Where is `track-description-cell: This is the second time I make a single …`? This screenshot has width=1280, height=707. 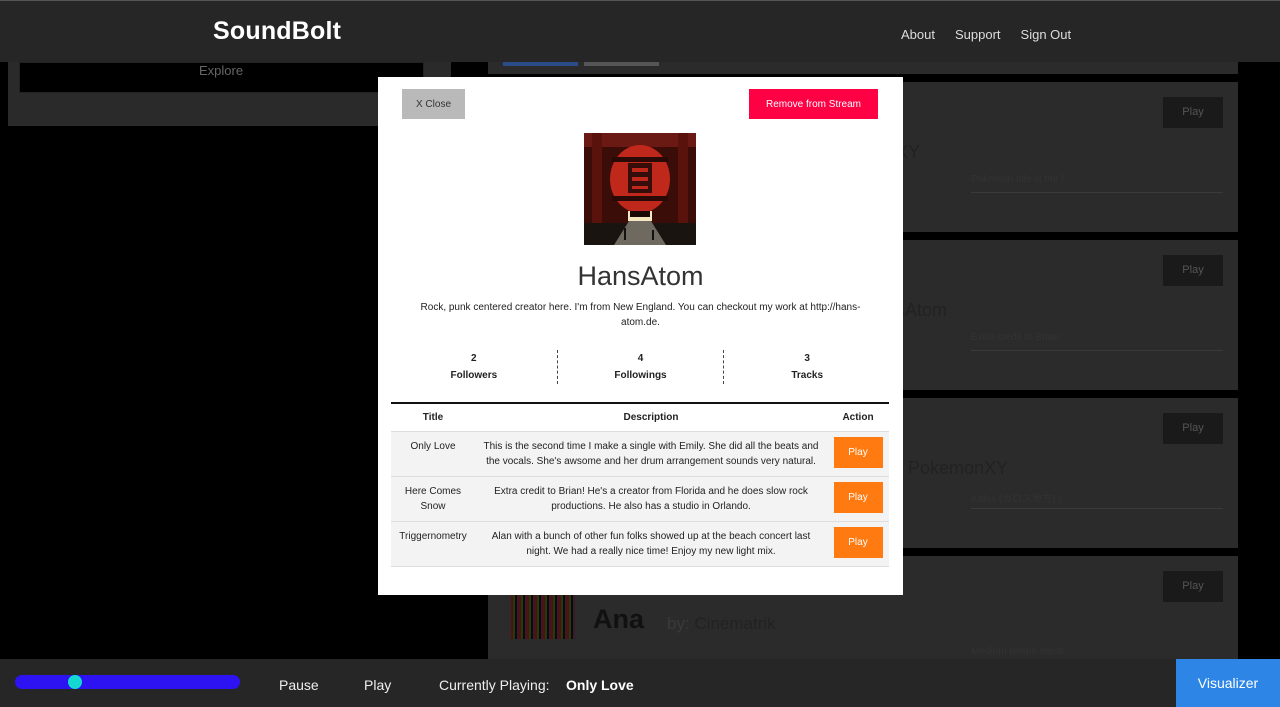 track-description-cell: This is the second time I make a single … is located at coordinates (651, 454).